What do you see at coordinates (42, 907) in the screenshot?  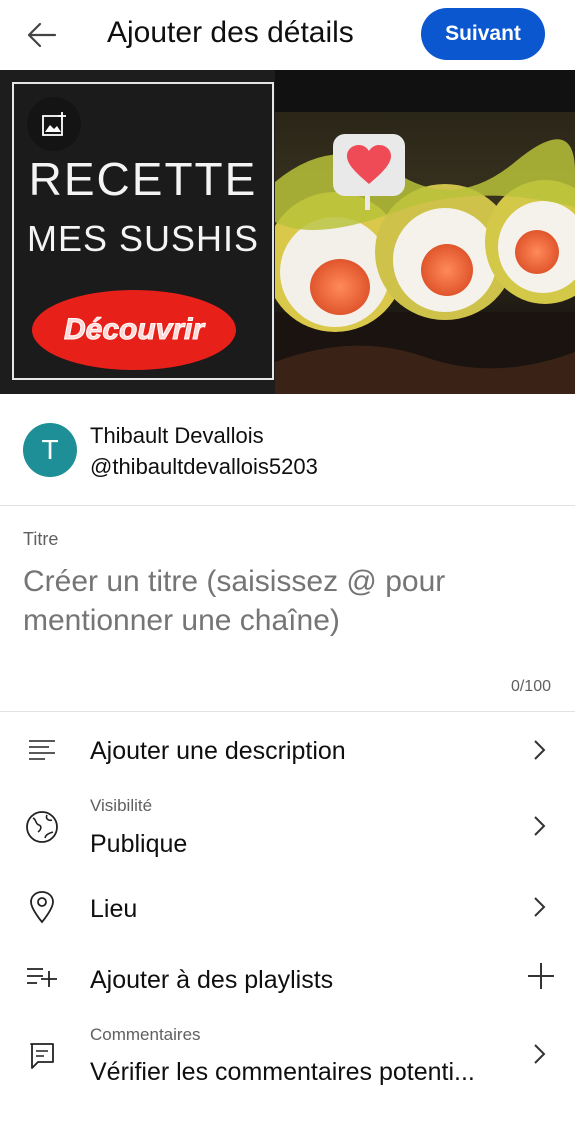 I see `location-pin-icon` at bounding box center [42, 907].